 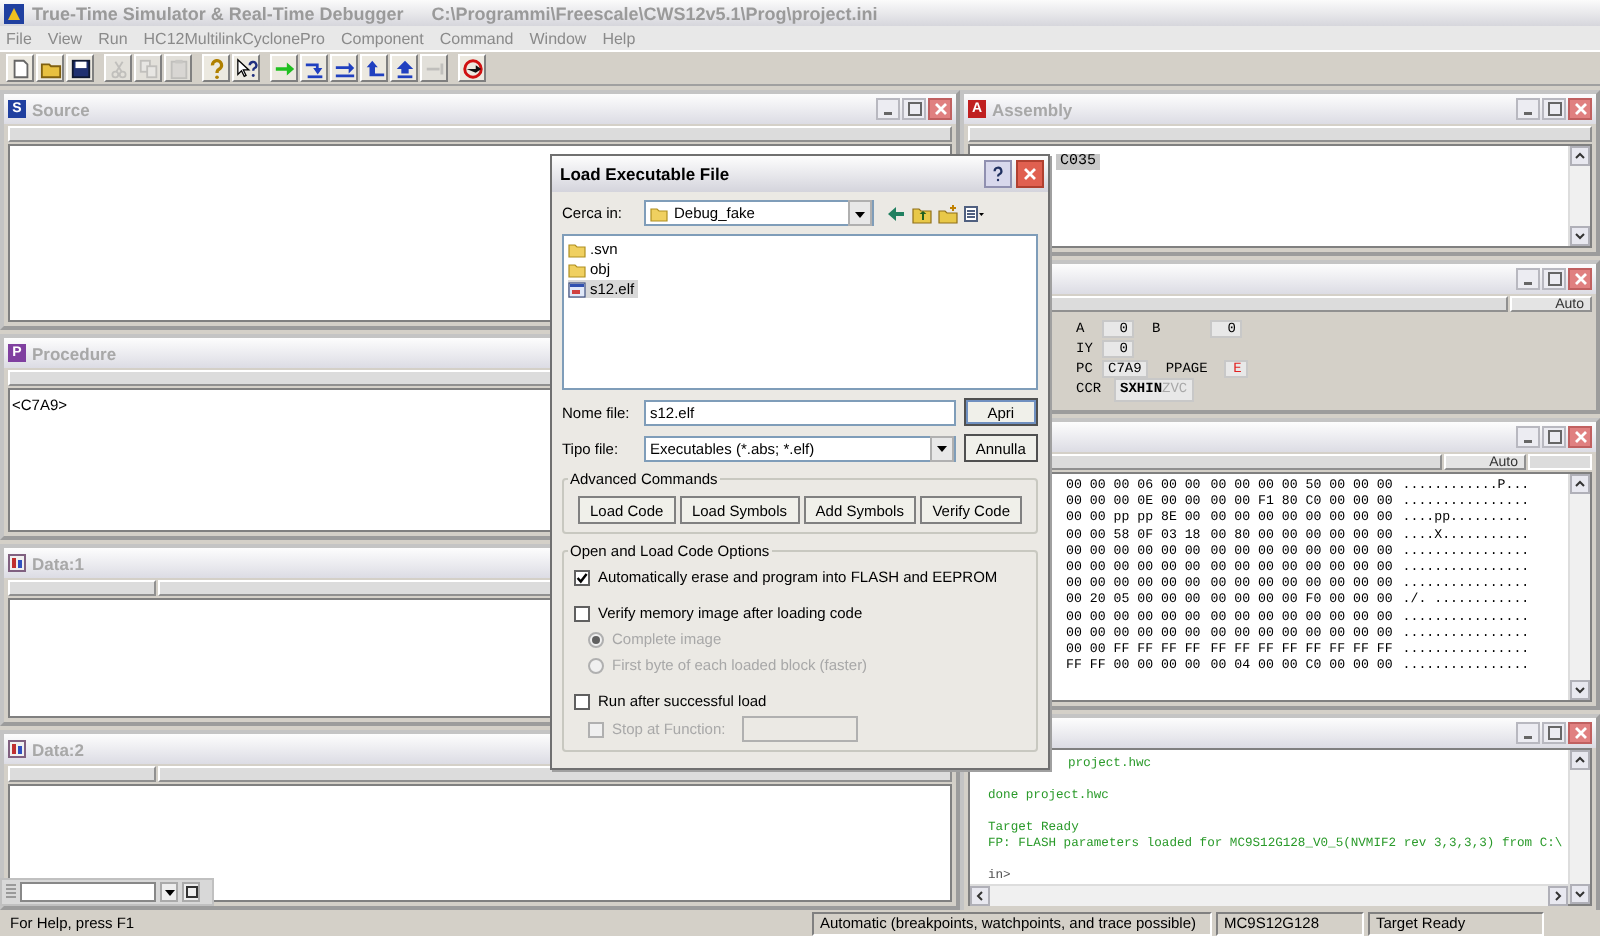 I want to click on step-out-button, so click(x=374, y=68).